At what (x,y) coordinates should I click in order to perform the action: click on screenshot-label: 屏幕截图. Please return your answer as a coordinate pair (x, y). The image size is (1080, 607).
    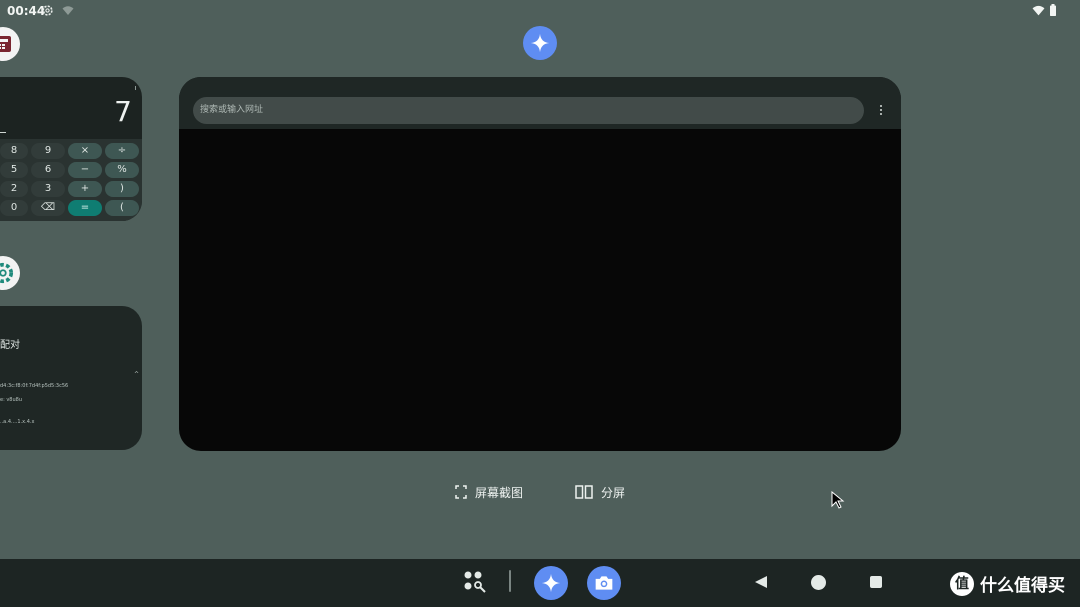
    Looking at the image, I should click on (499, 492).